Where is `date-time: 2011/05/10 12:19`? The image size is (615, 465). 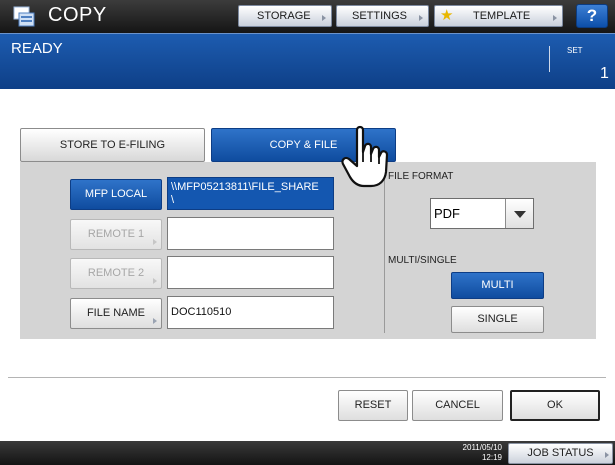
date-time: 2011/05/10 12:19 is located at coordinates (477, 453).